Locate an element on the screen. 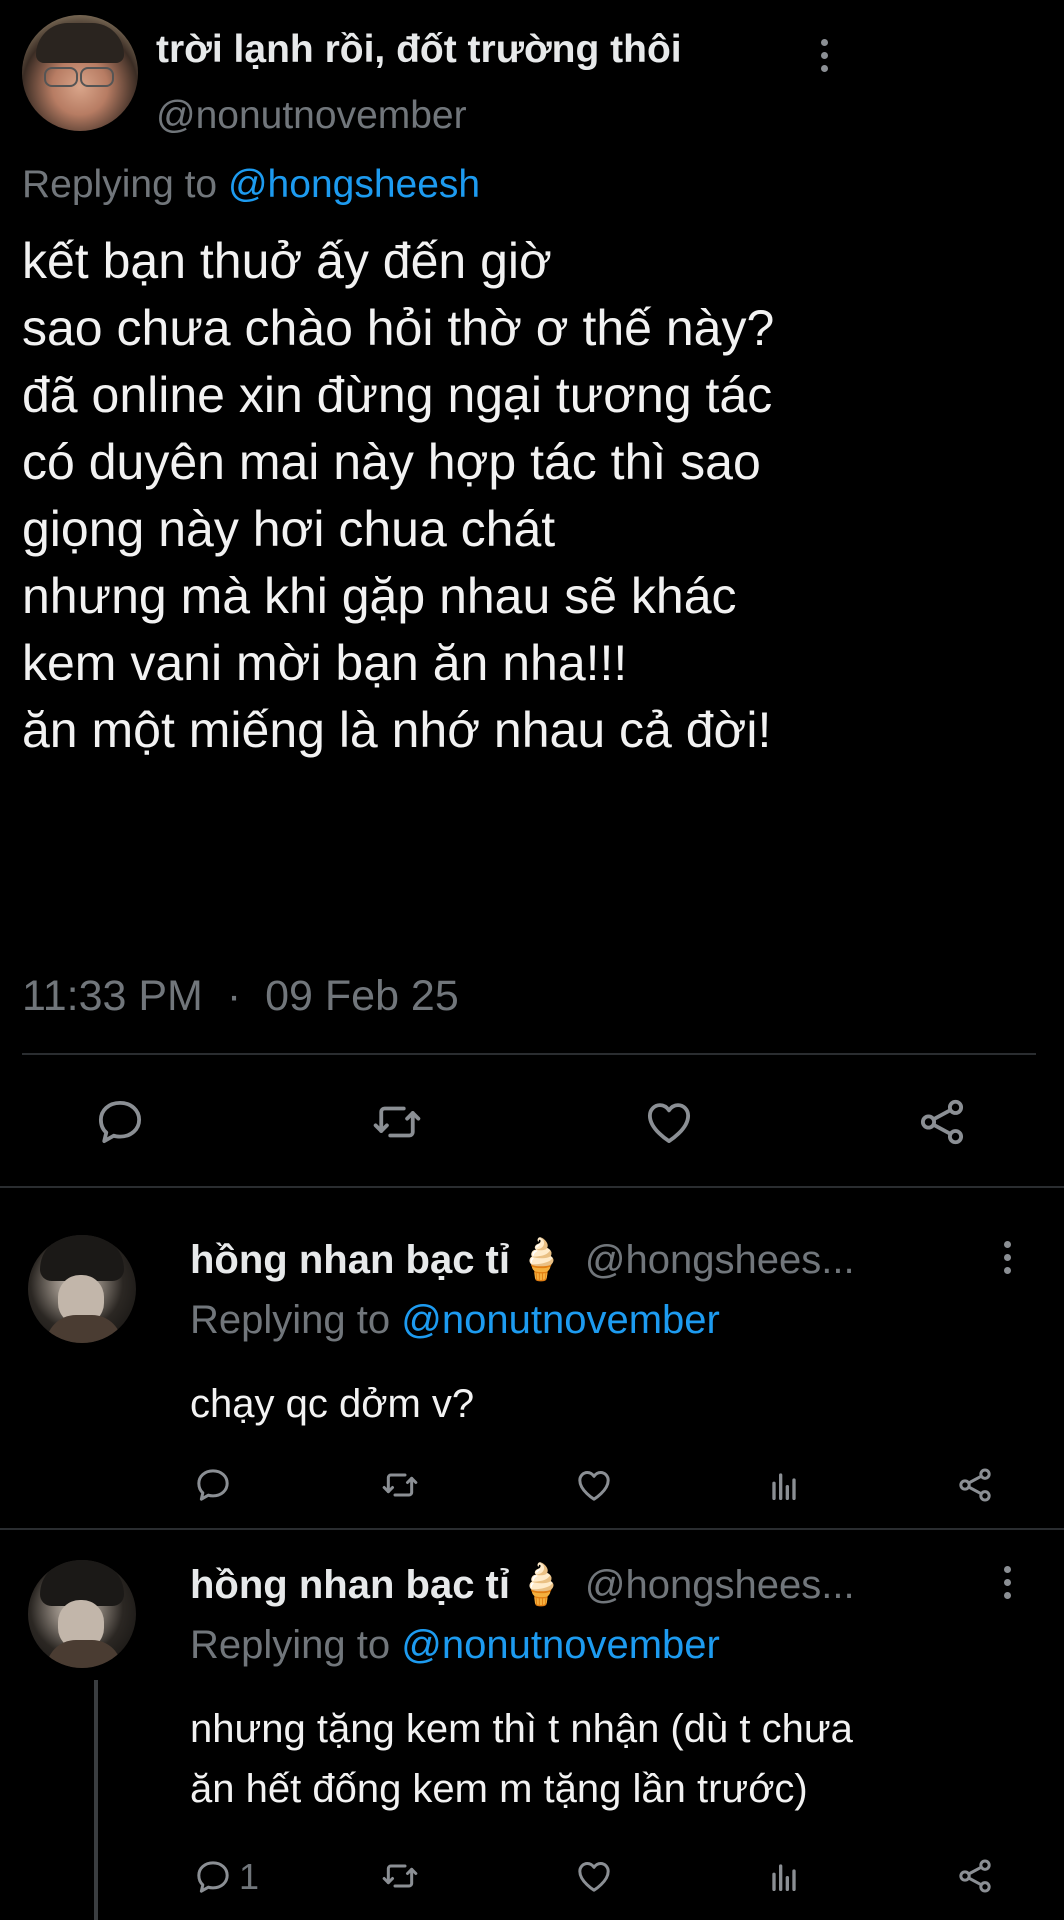 This screenshot has height=1920, width=1064. replying-to: Replying to @hongsheesh is located at coordinates (251, 185).